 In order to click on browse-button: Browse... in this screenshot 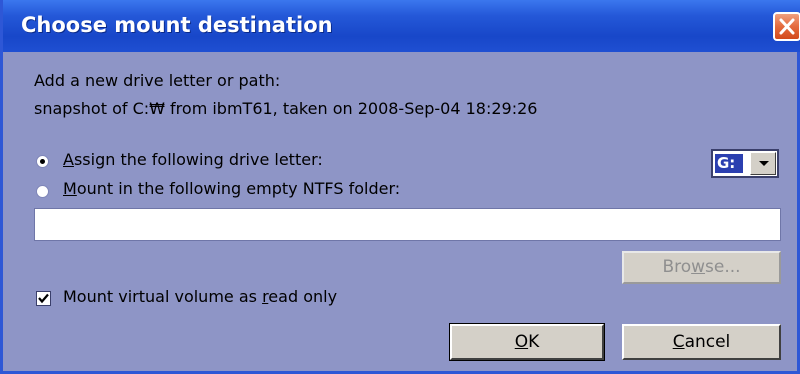, I will do `click(701, 267)`.